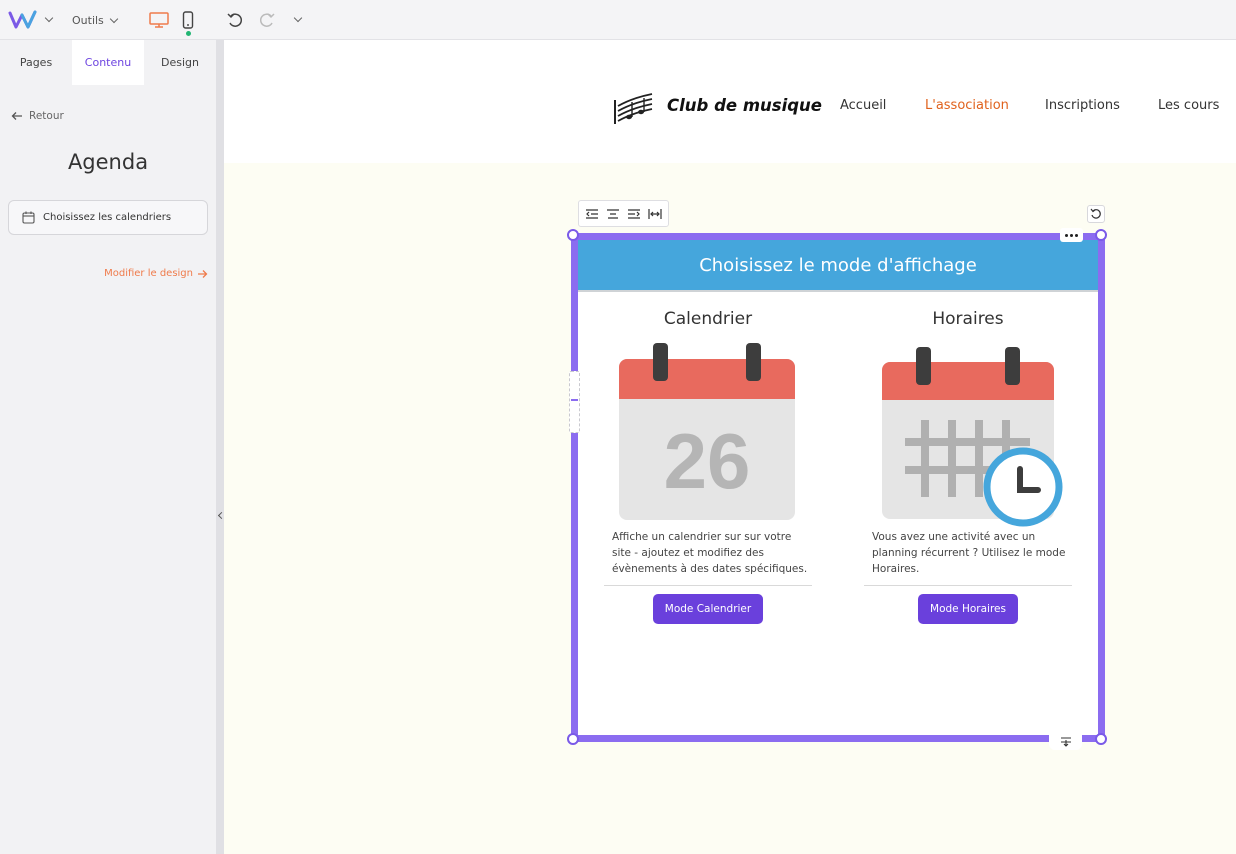  Describe the element at coordinates (221, 515) in the screenshot. I see `collapse-chevron-icon` at that location.